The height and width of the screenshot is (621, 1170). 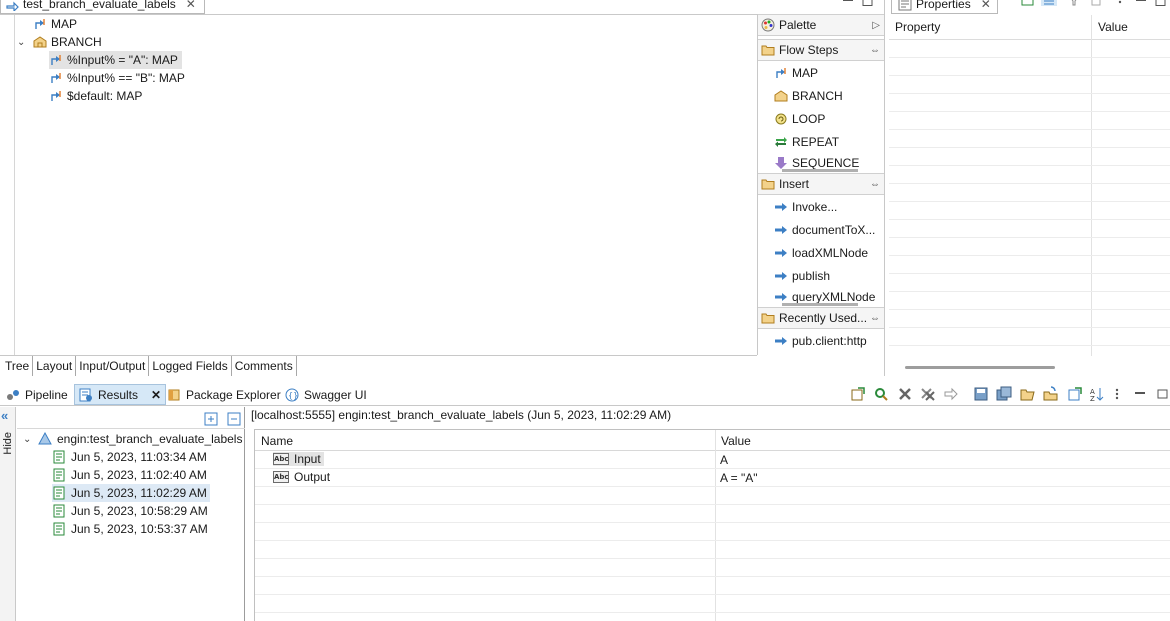 I want to click on properties-tab-title: Properties, so click(x=943, y=5).